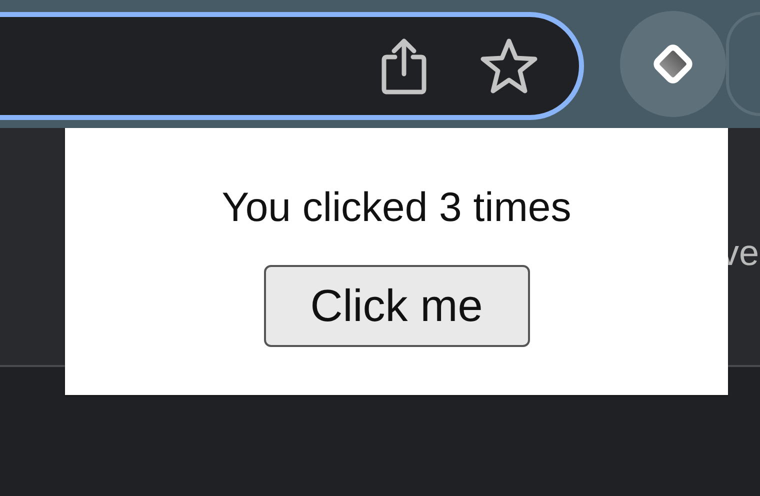 This screenshot has height=496, width=760. I want to click on click-count-text: You clicked 3 times, so click(397, 207).